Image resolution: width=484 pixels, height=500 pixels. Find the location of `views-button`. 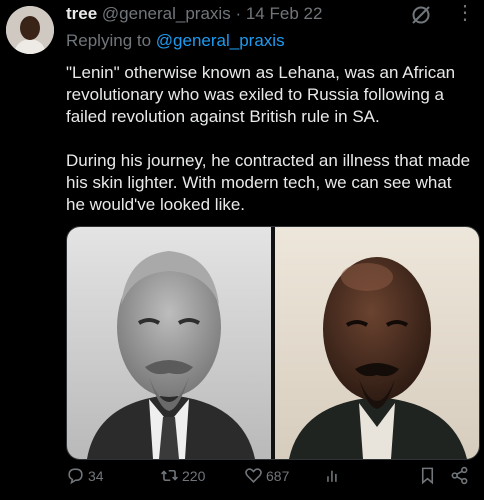

views-button is located at coordinates (335, 475).